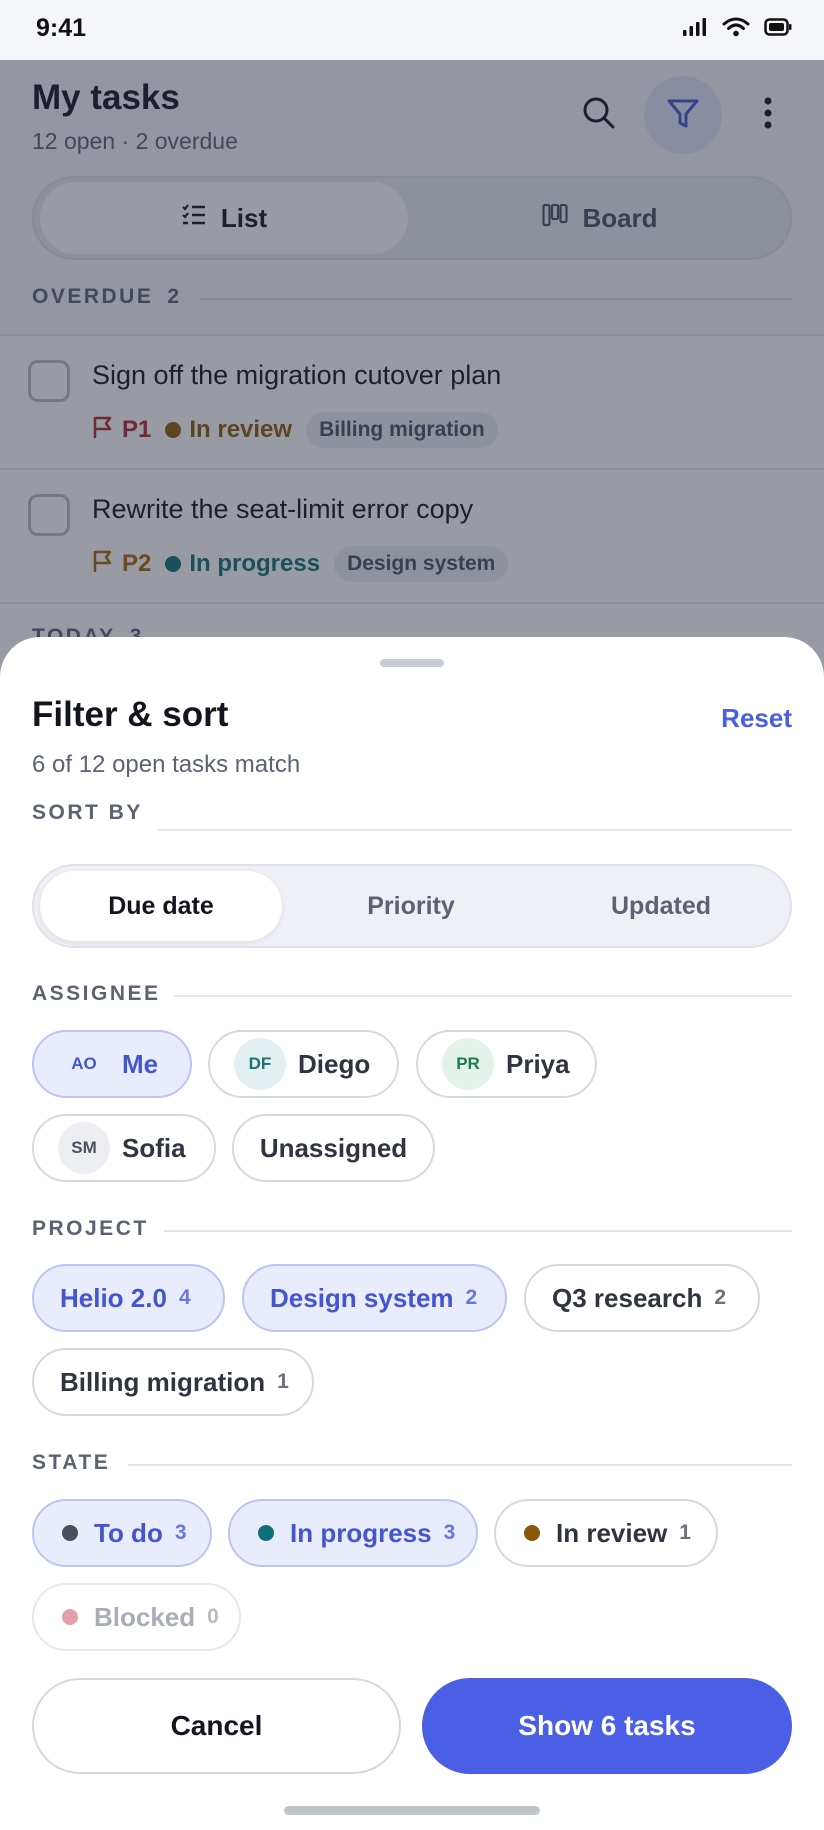 The image size is (824, 1830). I want to click on show-tasks-button: Show 6 tasks, so click(607, 1726).